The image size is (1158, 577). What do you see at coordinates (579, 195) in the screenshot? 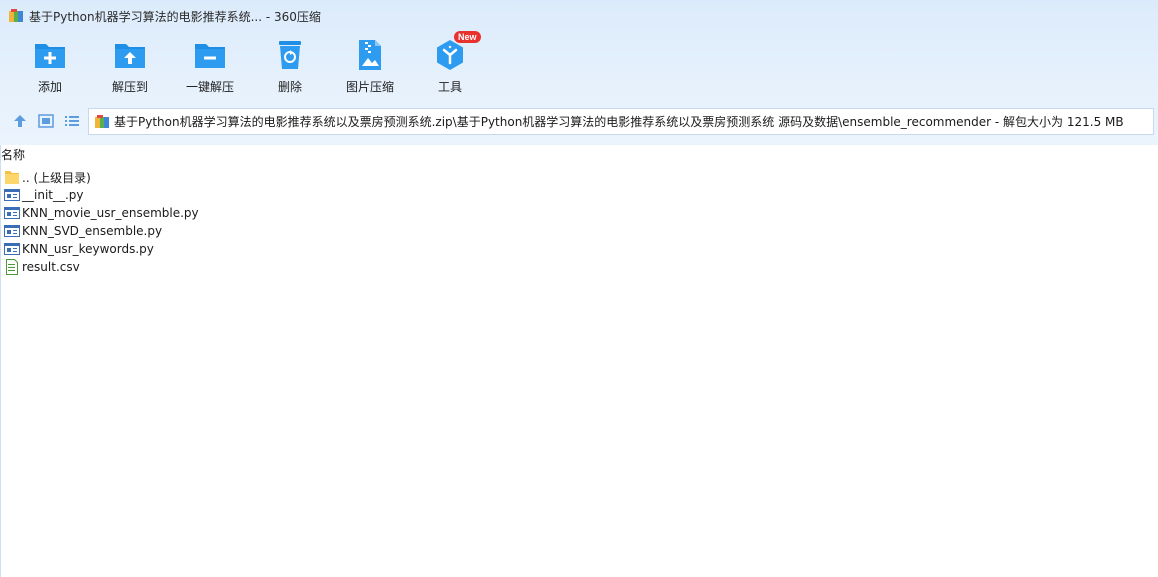
I see `file-row: __init__.py` at bounding box center [579, 195].